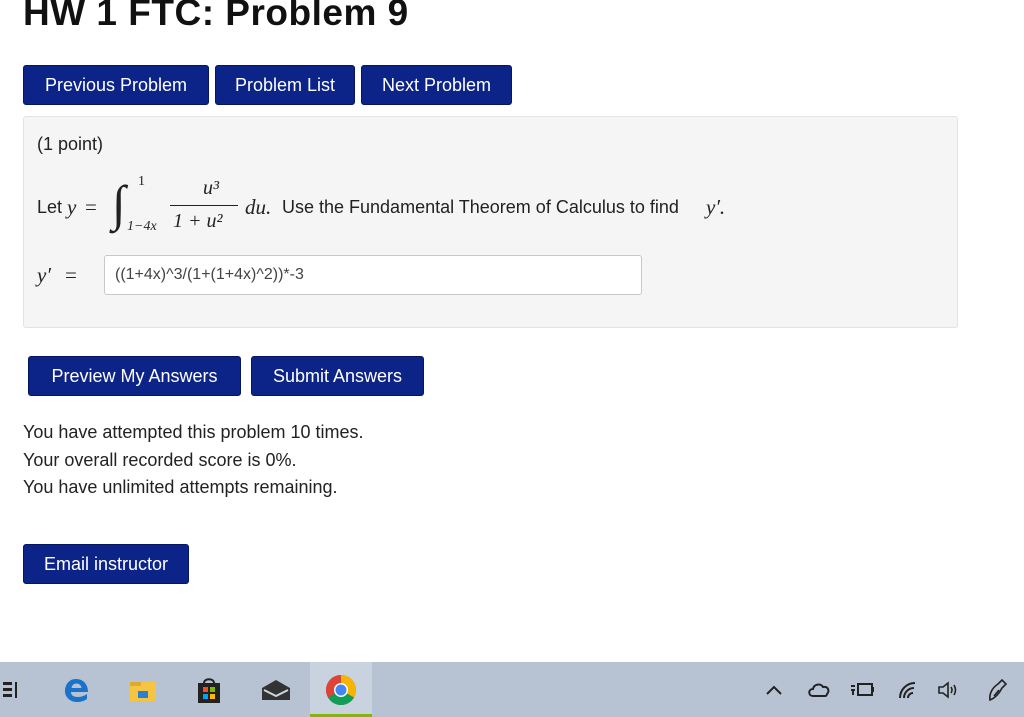 This screenshot has width=1024, height=717. What do you see at coordinates (119, 203) in the screenshot?
I see `integral-sign: ∫` at bounding box center [119, 203].